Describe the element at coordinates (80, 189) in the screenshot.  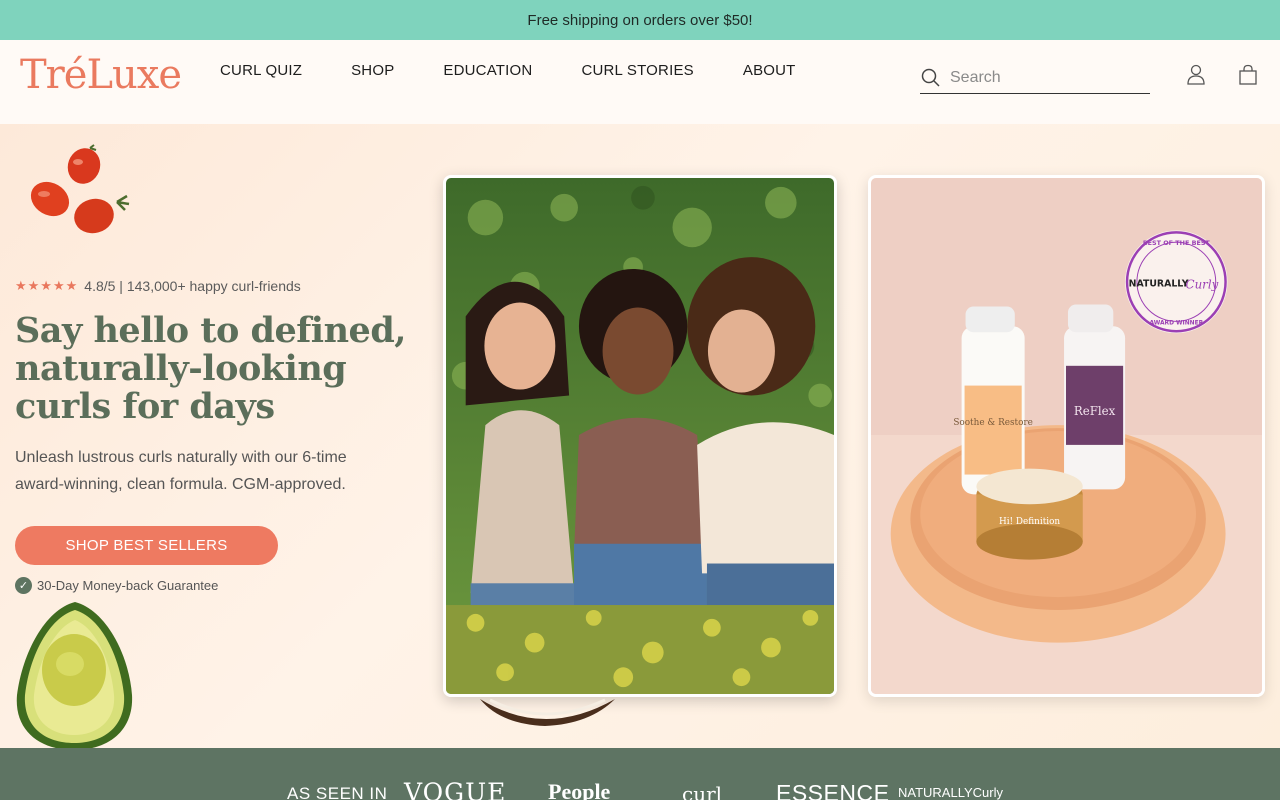
I see `tomatoes-image` at that location.